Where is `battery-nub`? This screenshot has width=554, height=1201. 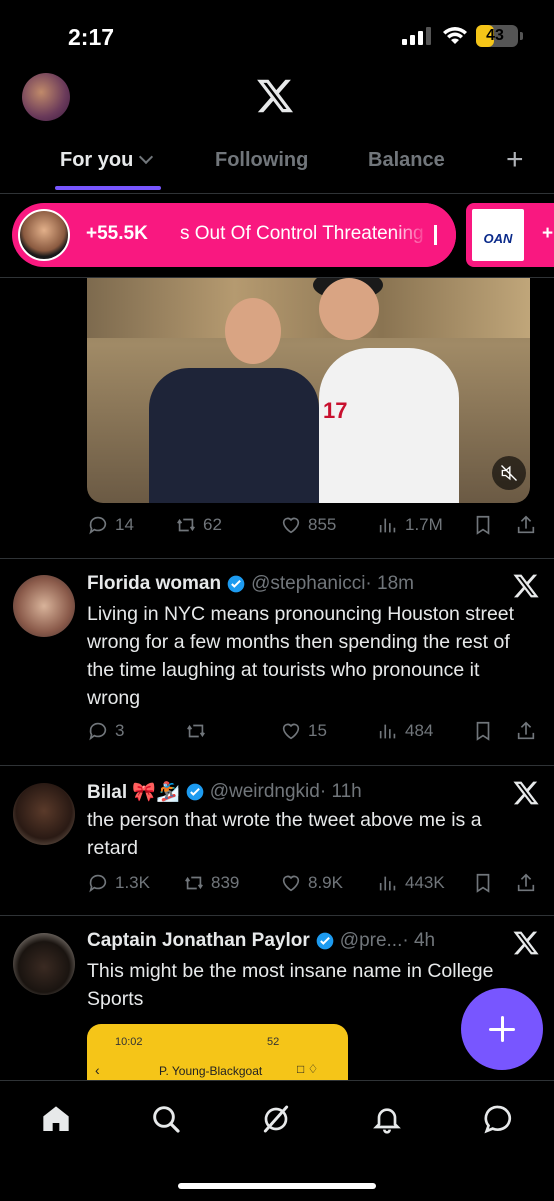 battery-nub is located at coordinates (521, 36).